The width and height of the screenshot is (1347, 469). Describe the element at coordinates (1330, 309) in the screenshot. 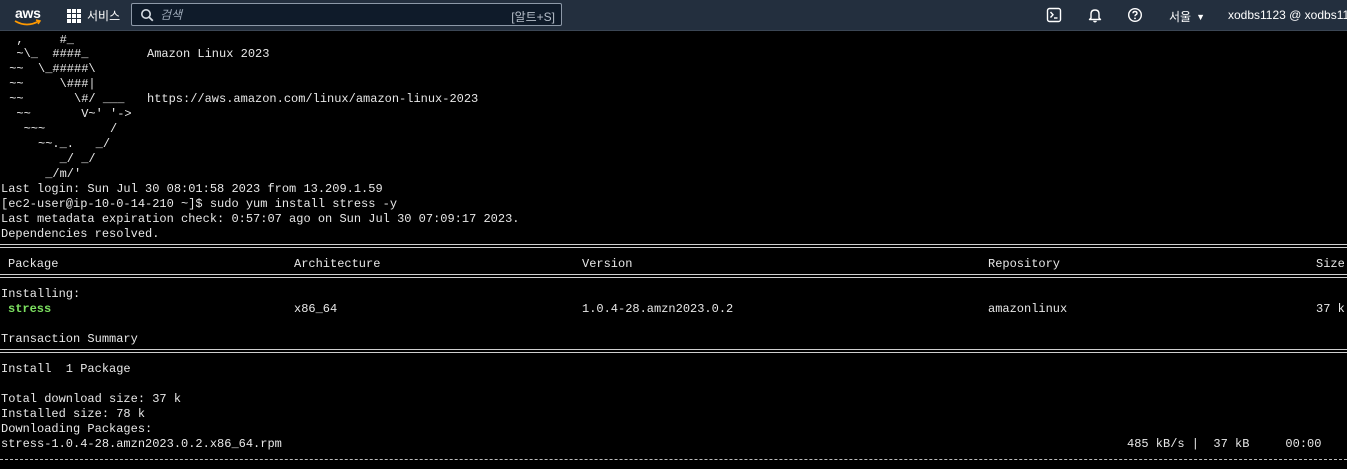

I see `package-size: 37 k` at that location.